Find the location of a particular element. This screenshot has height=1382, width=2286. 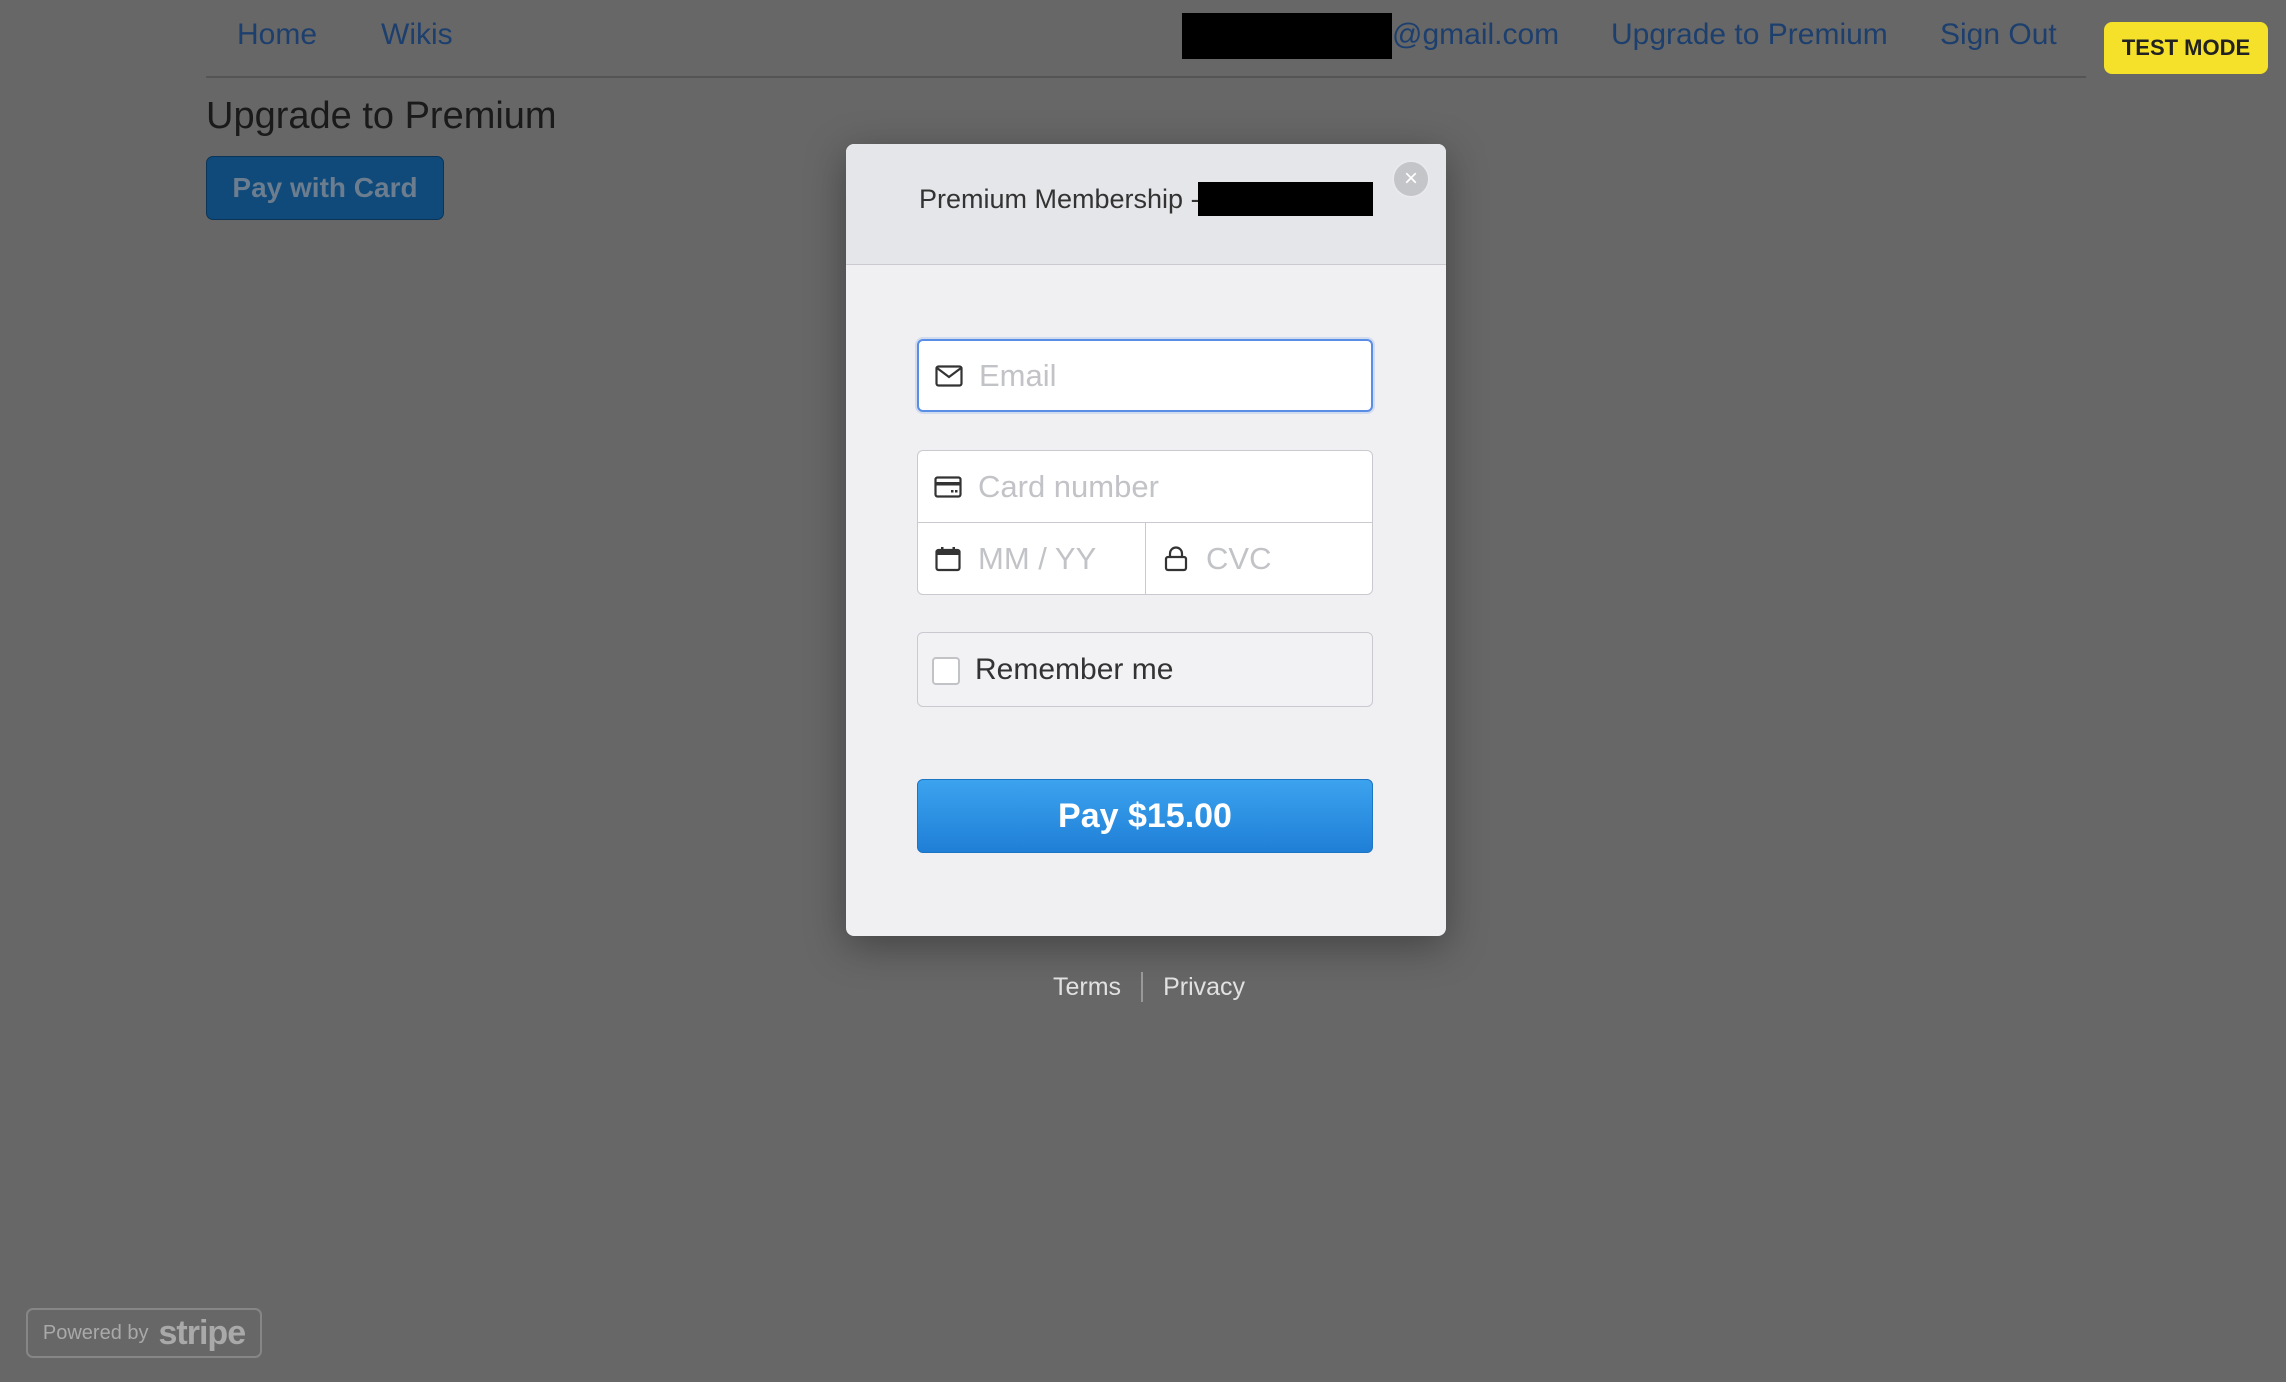

close-button: × is located at coordinates (1411, 179).